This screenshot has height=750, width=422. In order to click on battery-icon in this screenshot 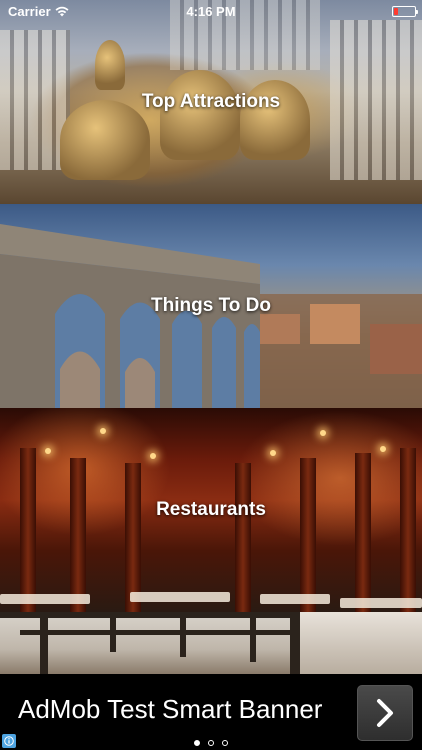, I will do `click(405, 11)`.